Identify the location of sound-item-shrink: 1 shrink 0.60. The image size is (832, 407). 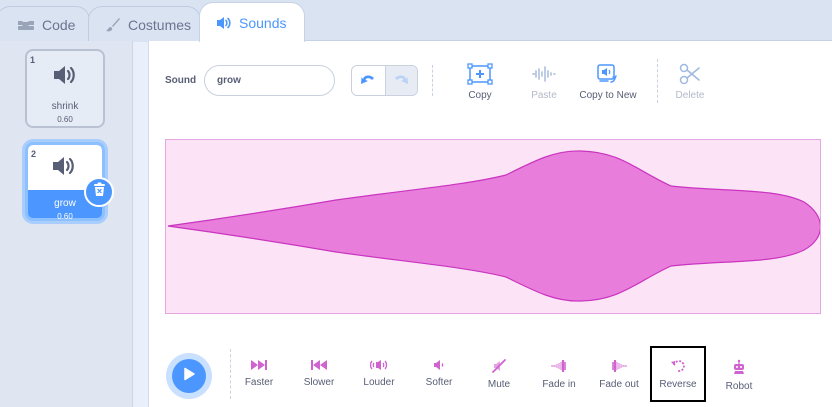
(65, 88).